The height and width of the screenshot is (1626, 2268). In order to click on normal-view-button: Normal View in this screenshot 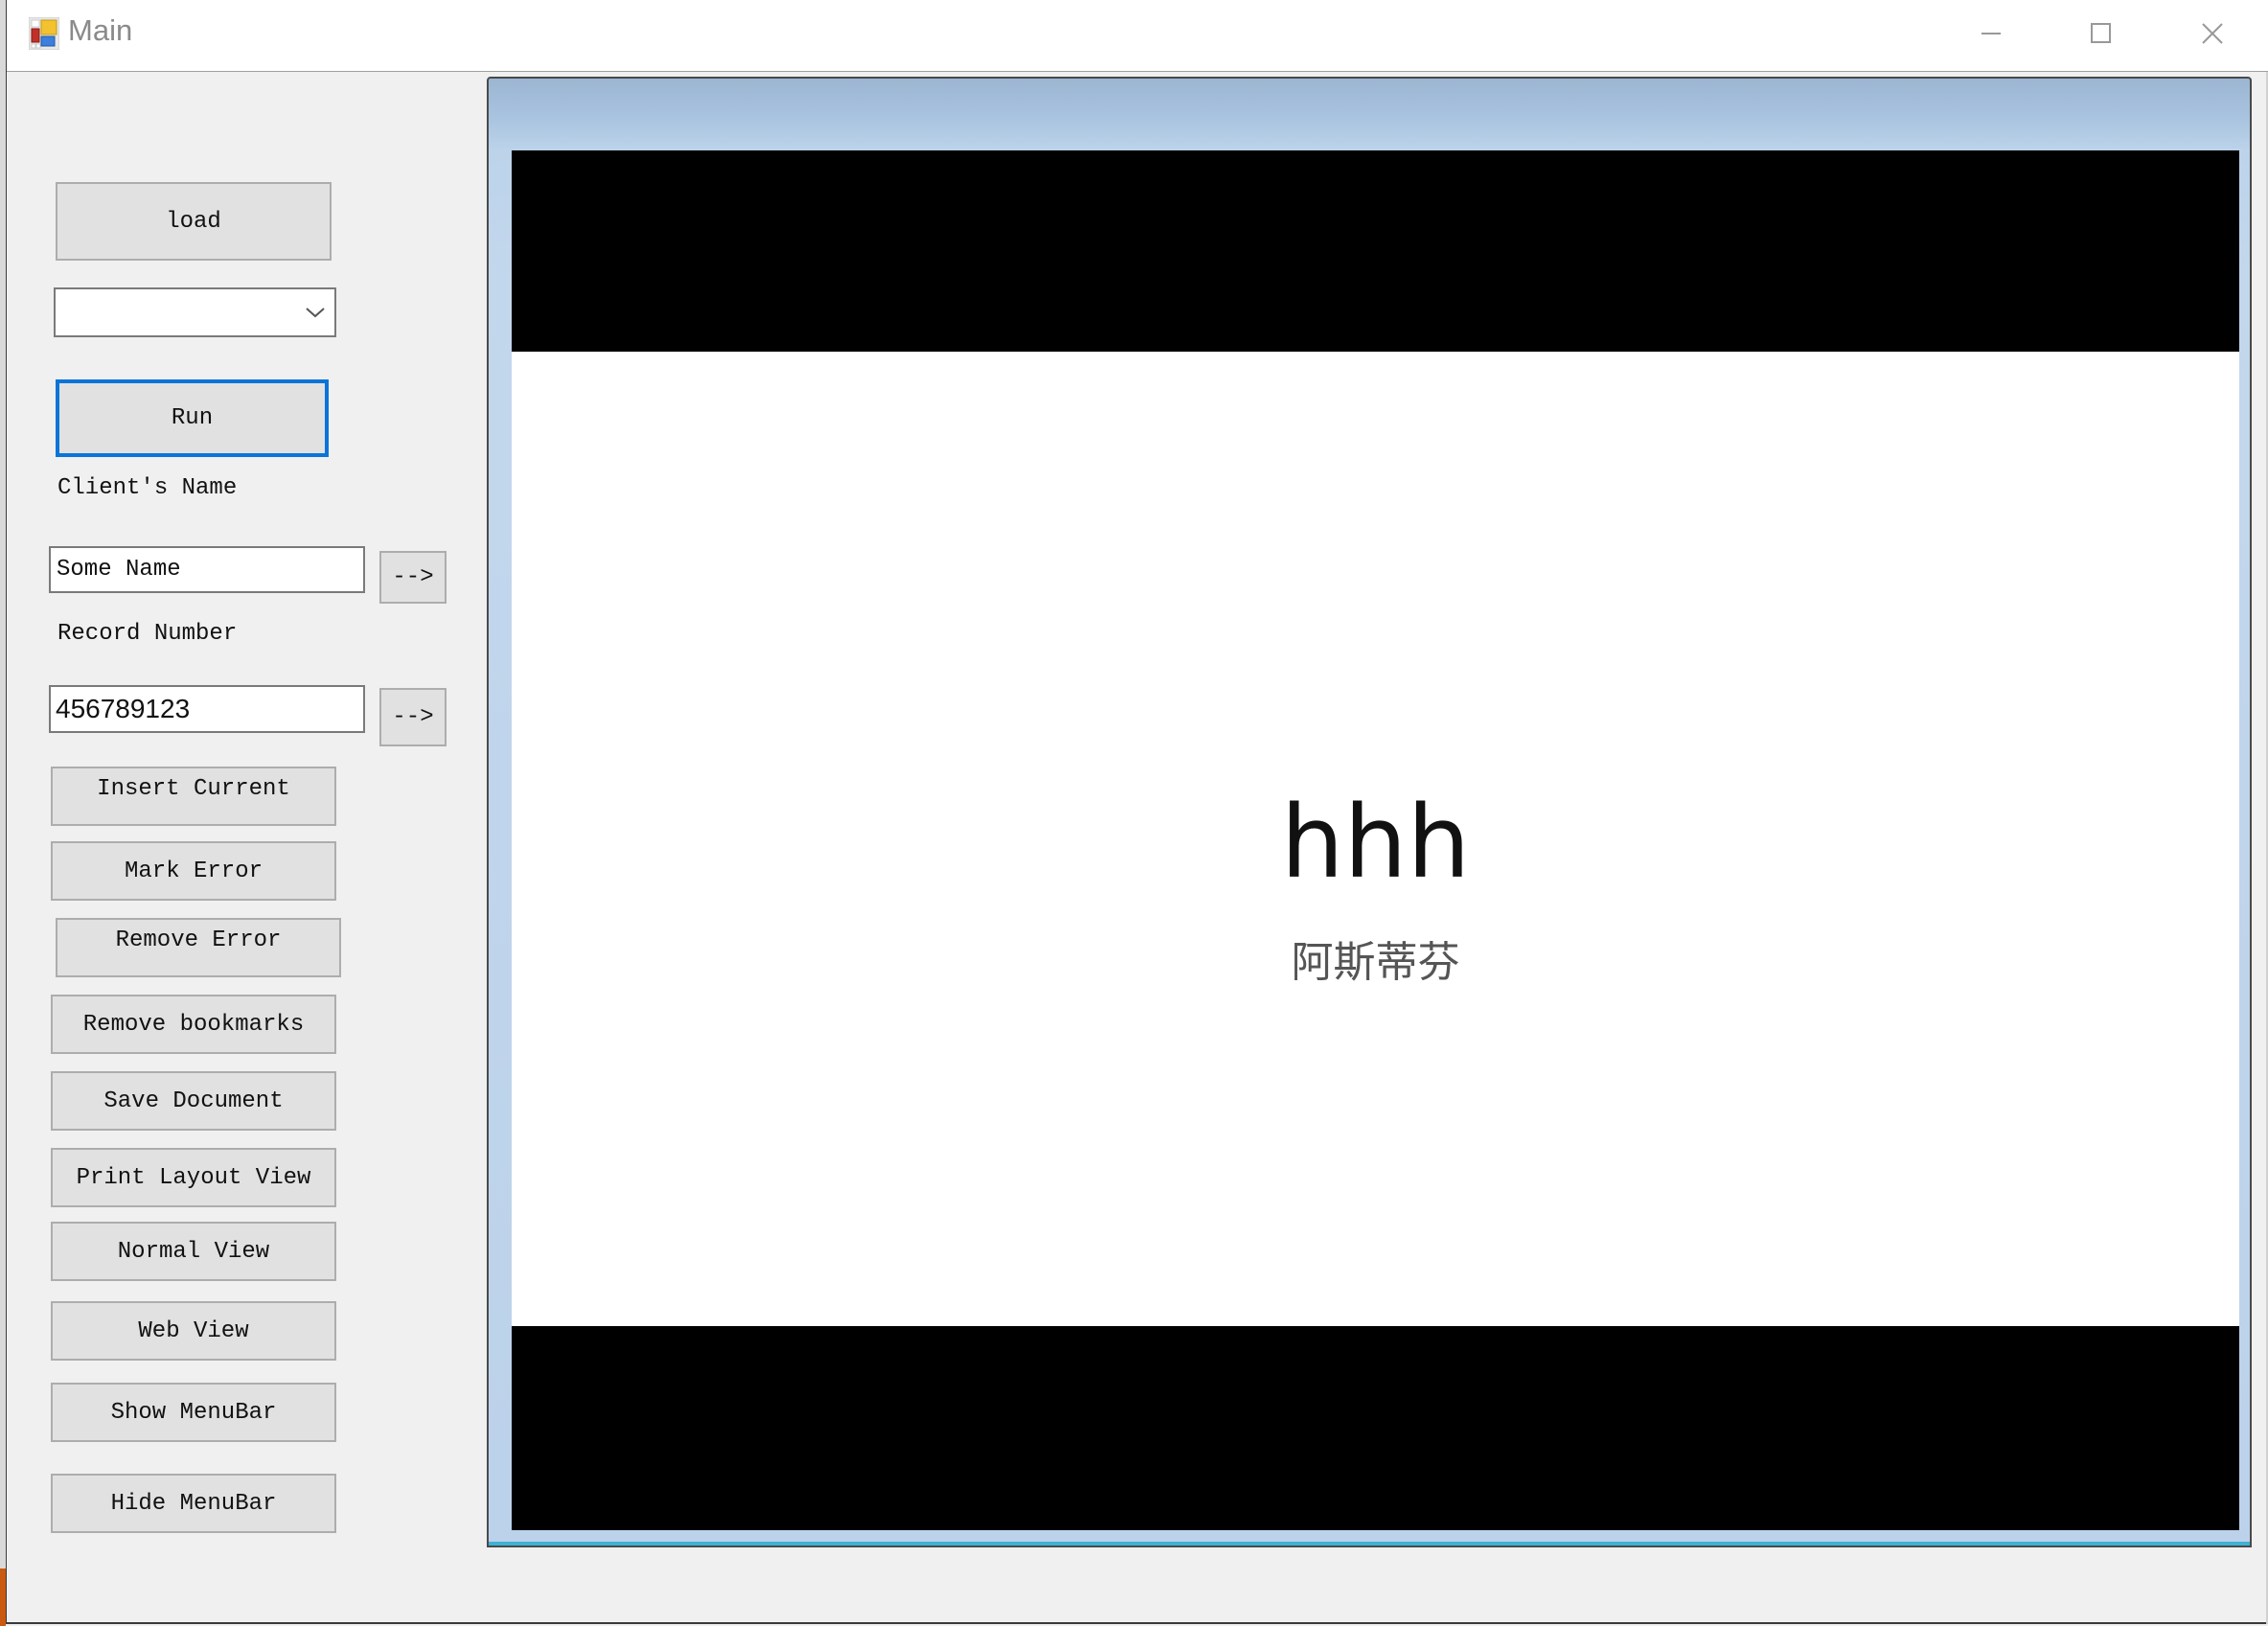, I will do `click(193, 1251)`.